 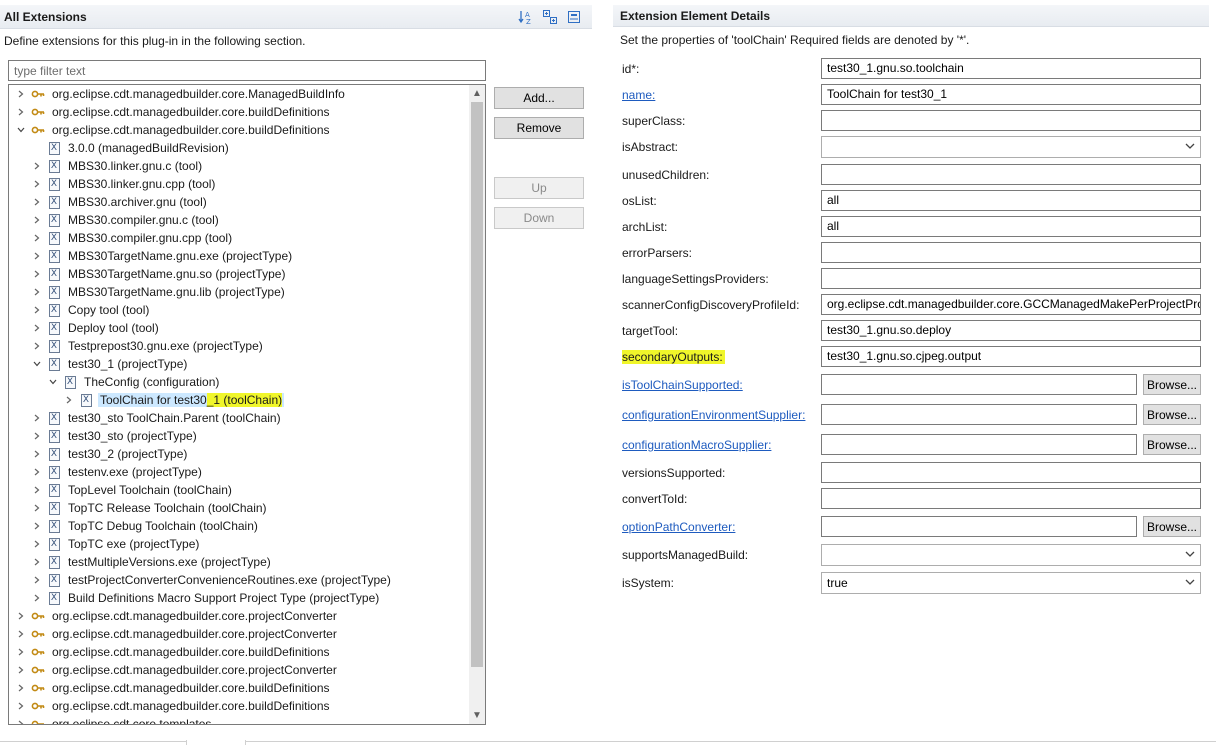 I want to click on tree-item: X MBS30.archiver.gnu (tool), so click(x=239, y=202).